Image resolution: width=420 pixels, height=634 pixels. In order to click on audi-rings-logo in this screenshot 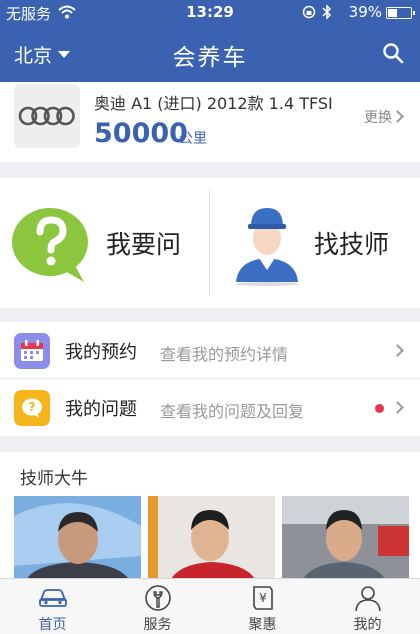, I will do `click(47, 116)`.